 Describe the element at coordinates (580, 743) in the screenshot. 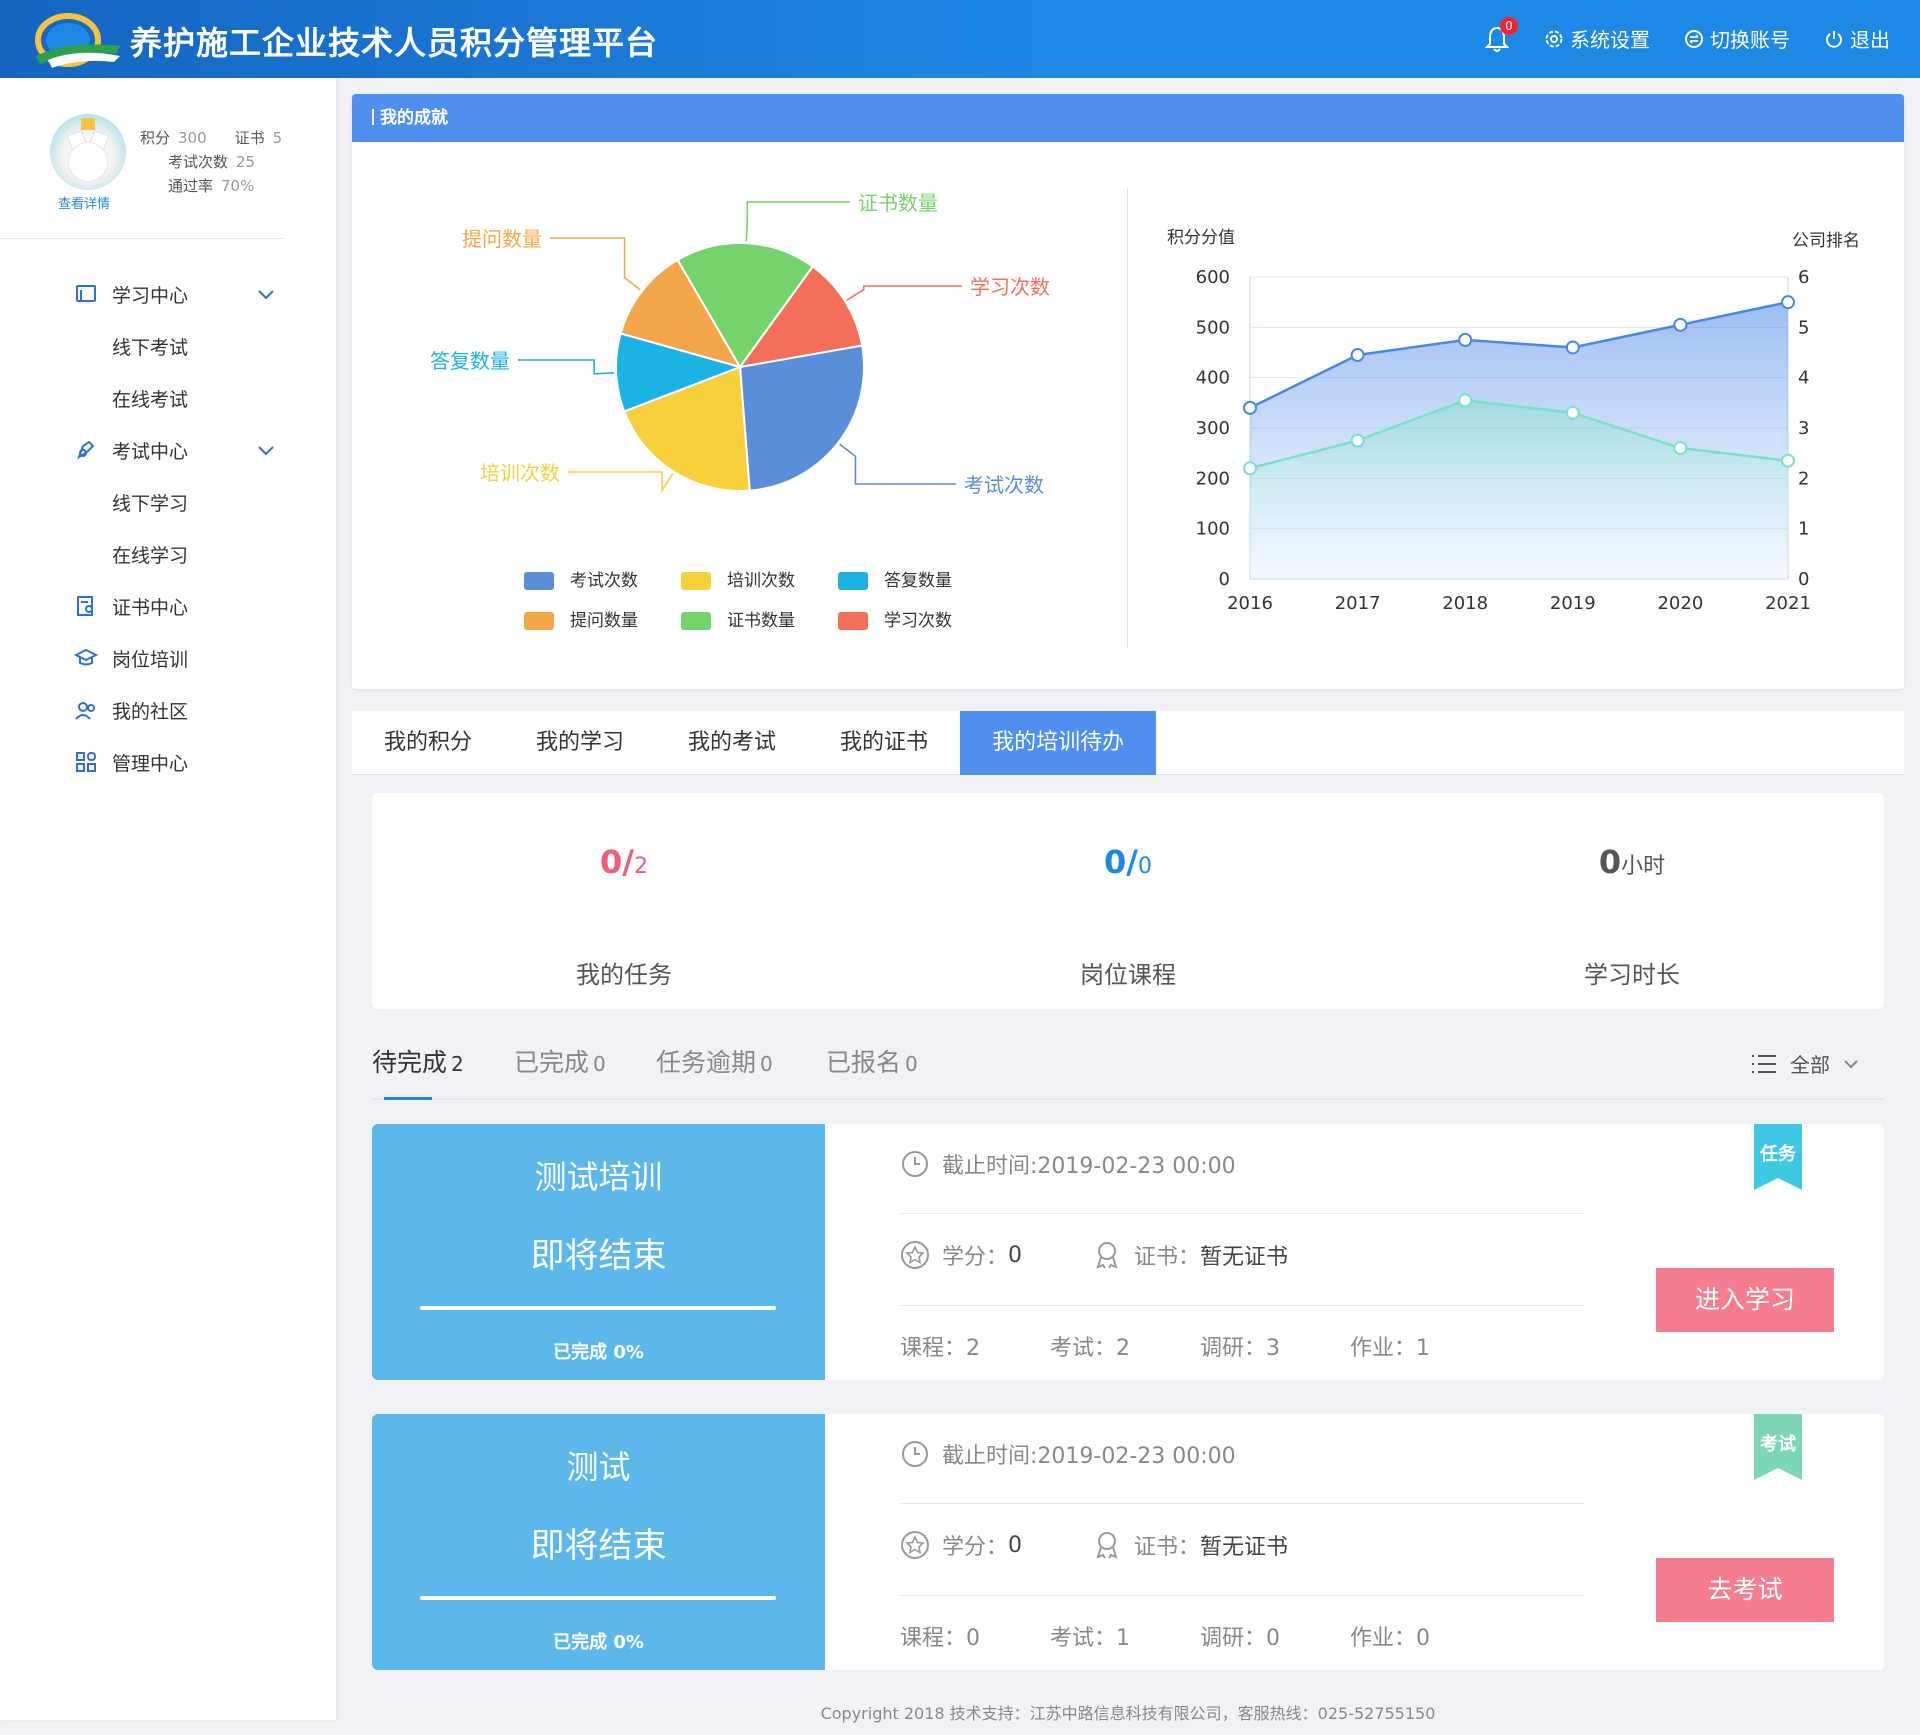

I see `tab-my-study: 我的学习` at that location.